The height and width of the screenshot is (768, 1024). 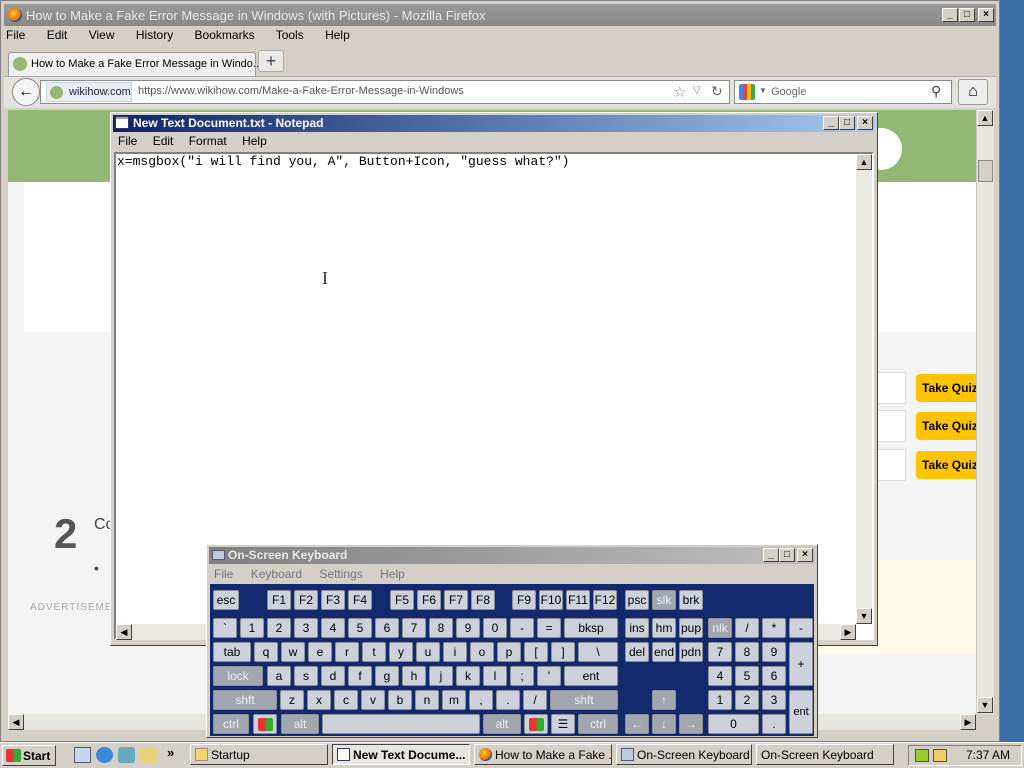 What do you see at coordinates (279, 676) in the screenshot?
I see `key-a: a` at bounding box center [279, 676].